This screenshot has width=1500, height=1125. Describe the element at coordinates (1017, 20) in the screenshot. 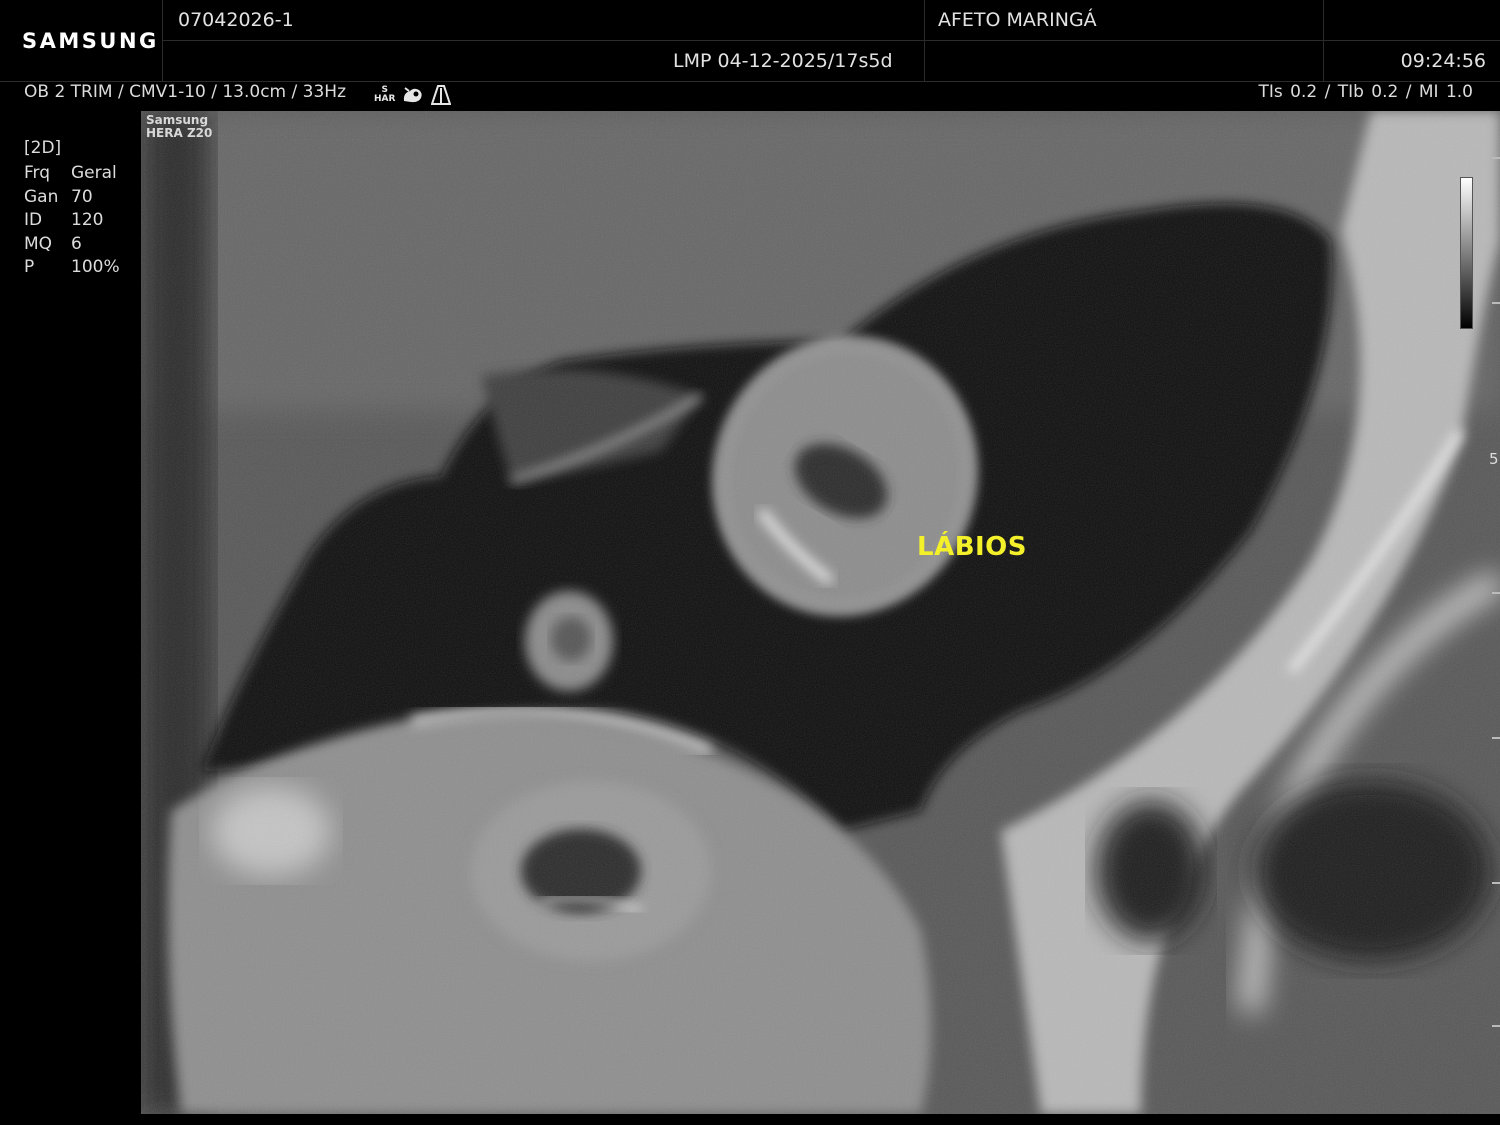

I see `institution-name: AFETO MARINGÁ` at that location.